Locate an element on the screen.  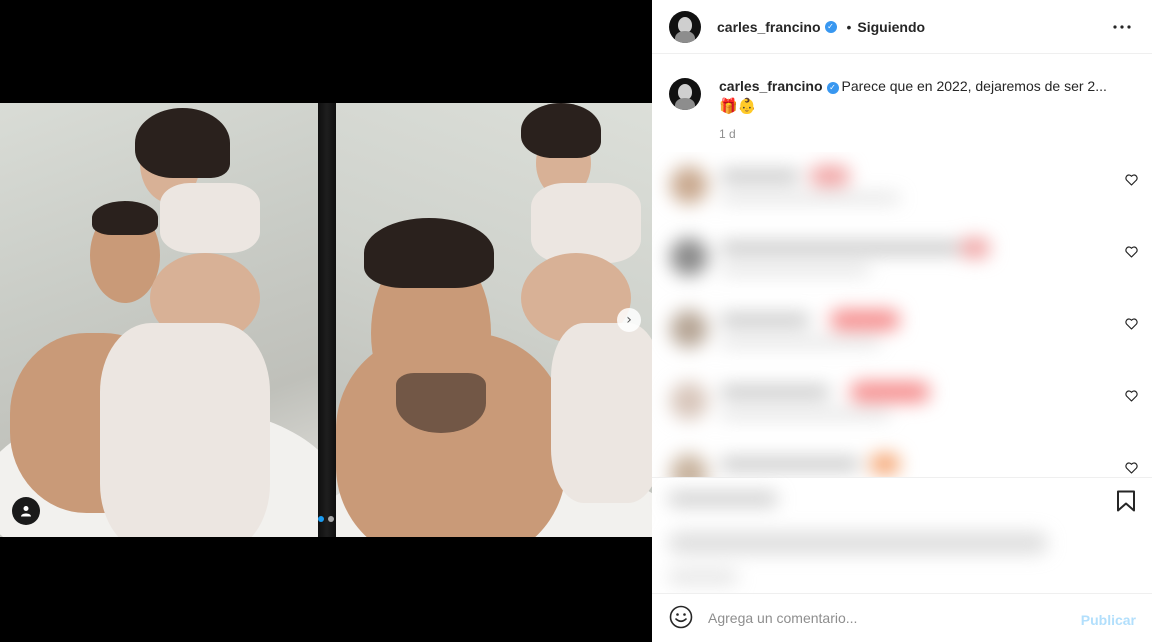
woman-hair-shape is located at coordinates (182, 143).